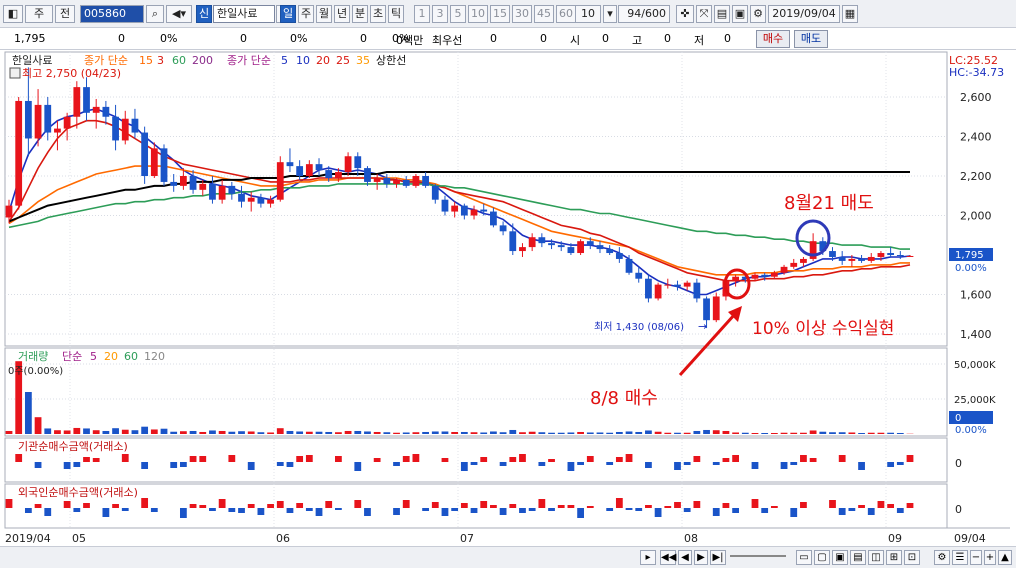 The image size is (1016, 568). I want to click on calendar-icon: ▦, so click(850, 14).